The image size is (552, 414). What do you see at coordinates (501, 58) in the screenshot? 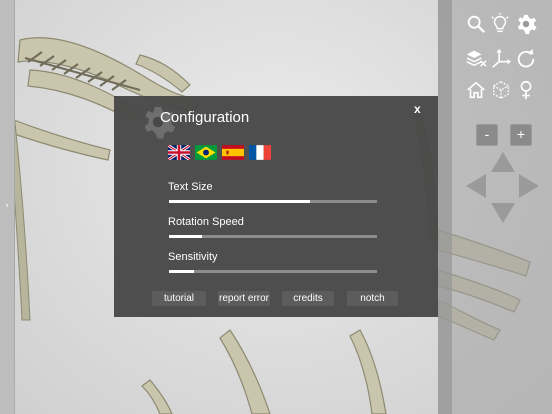
I see `axes-icon` at bounding box center [501, 58].